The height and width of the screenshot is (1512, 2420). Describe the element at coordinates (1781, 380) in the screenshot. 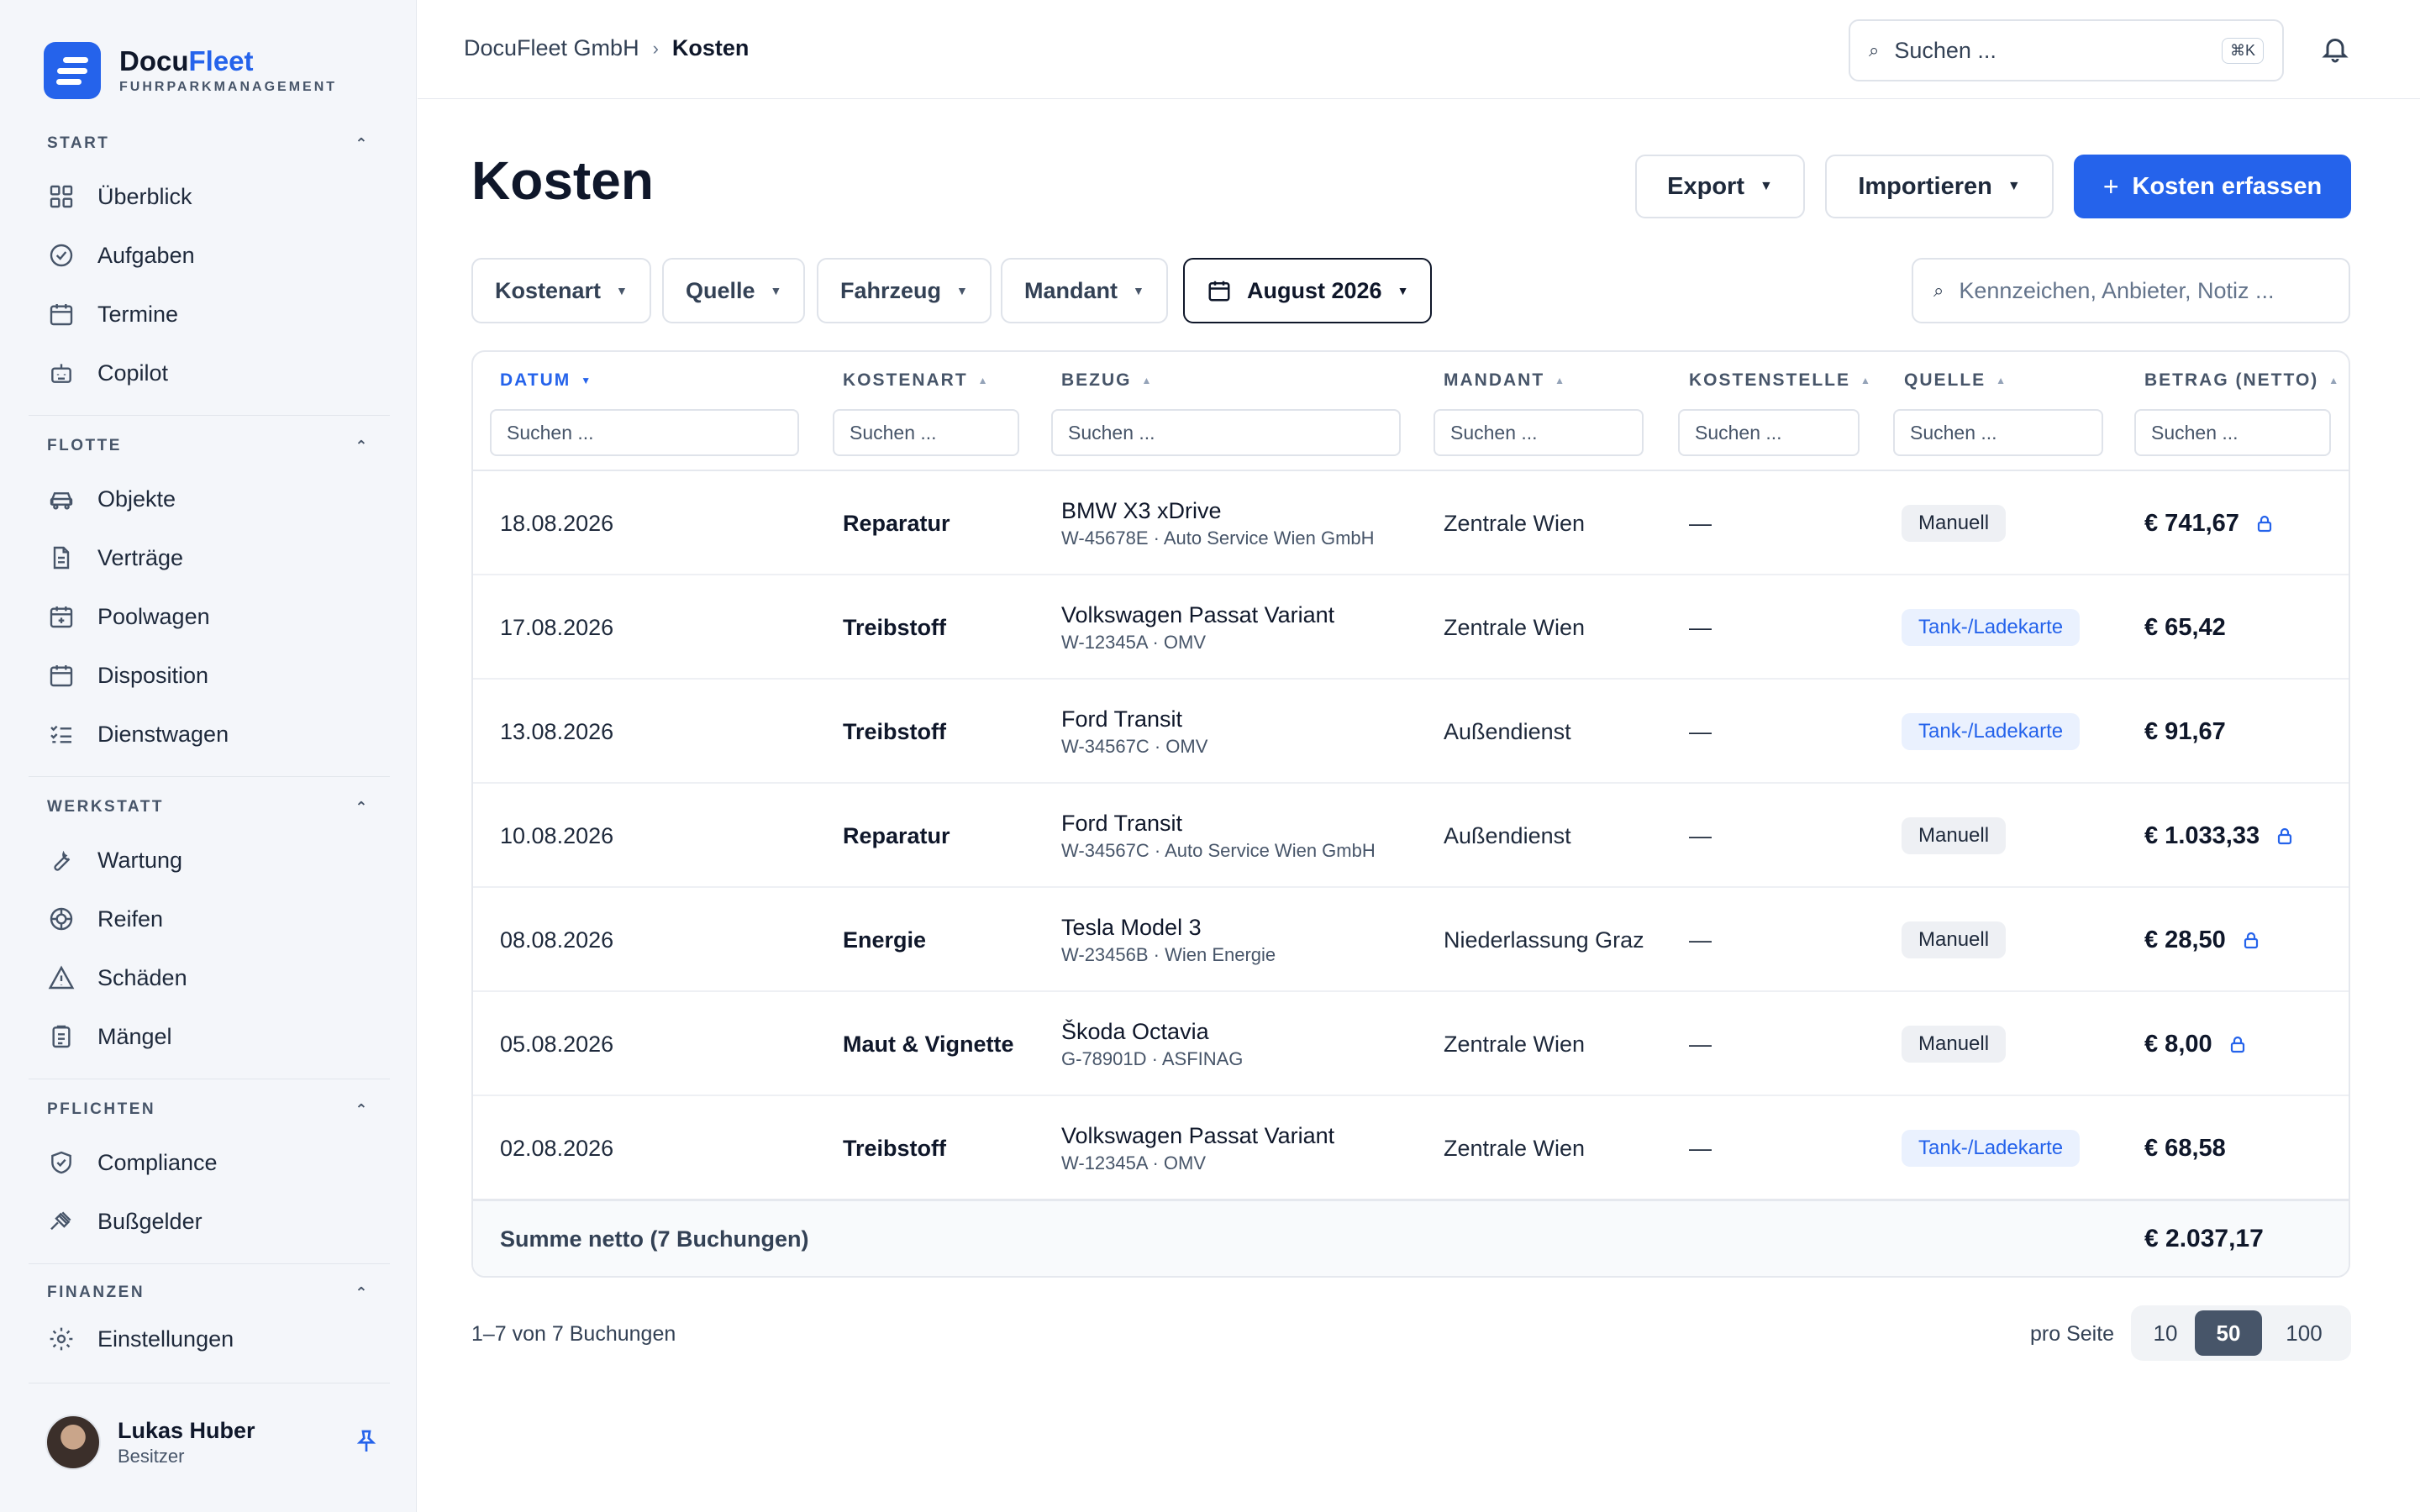

I see `col-kostenstelle: KOSTENSTELLE ▲` at that location.